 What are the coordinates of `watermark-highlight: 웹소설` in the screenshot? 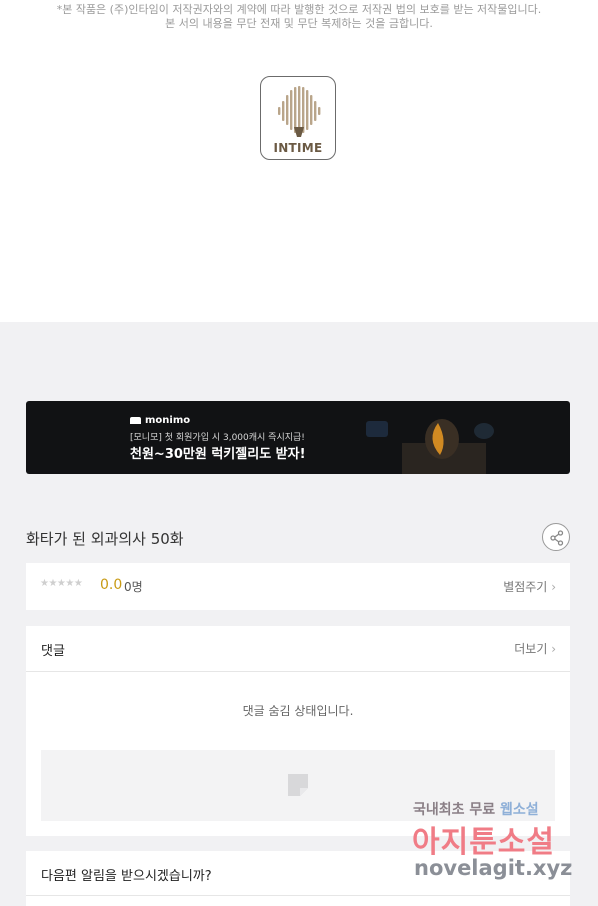 It's located at (519, 810).